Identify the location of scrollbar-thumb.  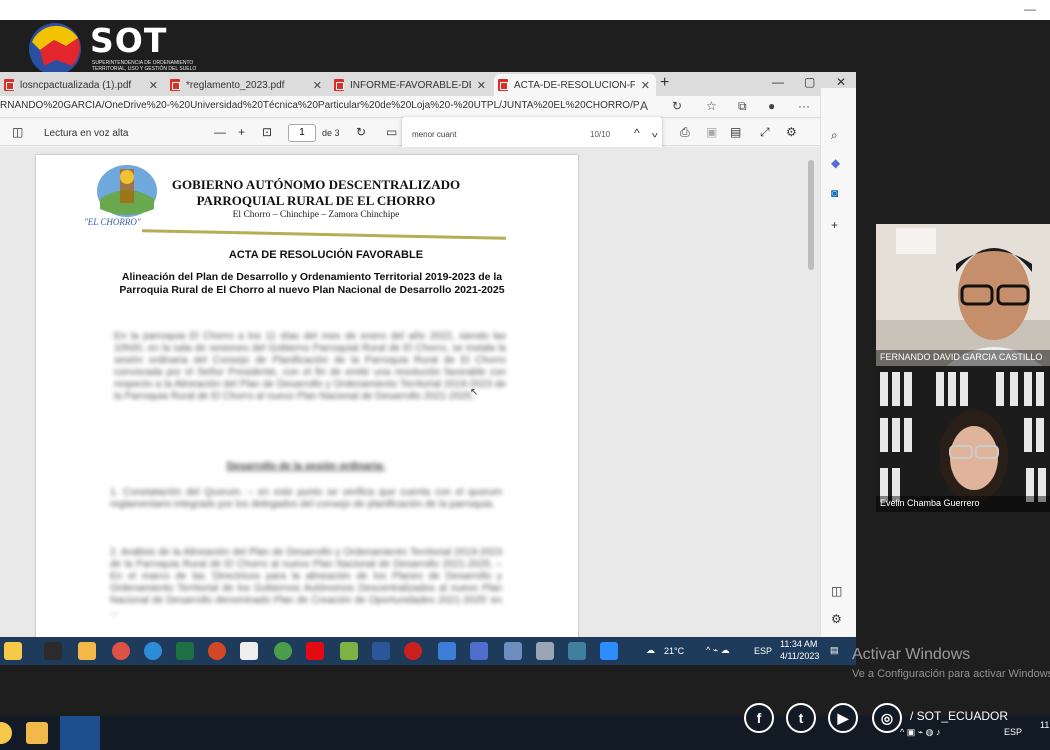
(811, 215).